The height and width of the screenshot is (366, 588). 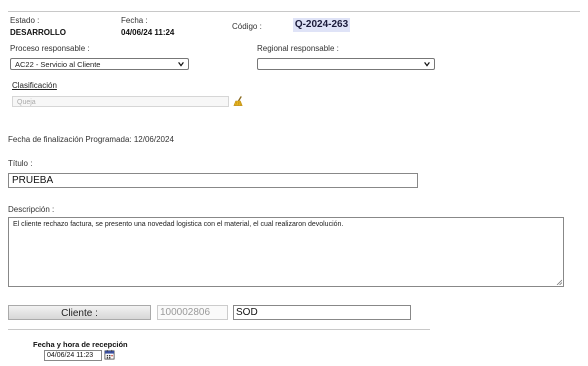 What do you see at coordinates (213, 180) in the screenshot?
I see `titulo-input: PRUEBA` at bounding box center [213, 180].